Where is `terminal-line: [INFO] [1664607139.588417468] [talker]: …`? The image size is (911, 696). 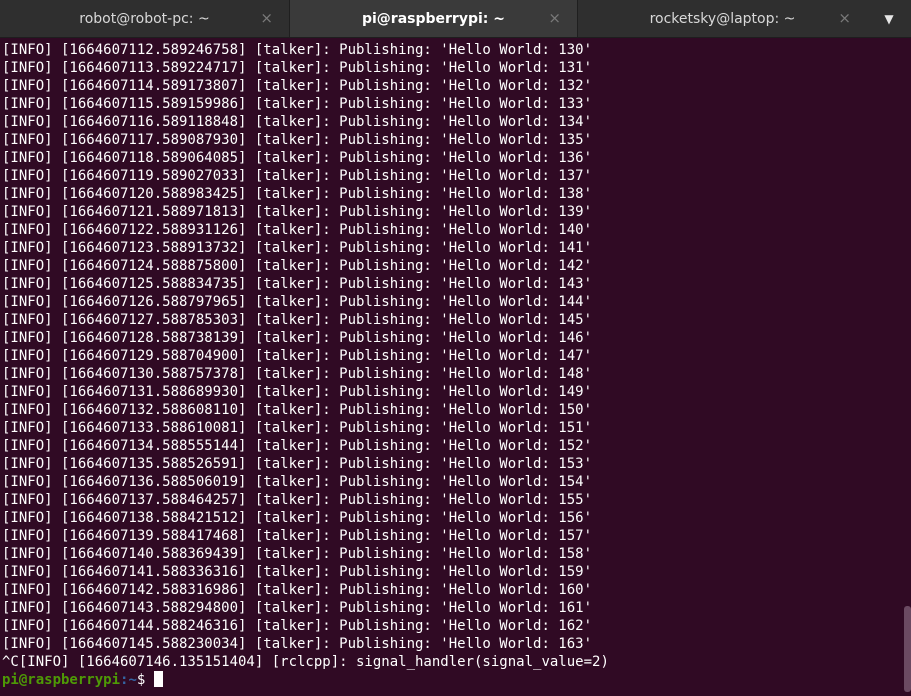 terminal-line: [INFO] [1664607139.588417468] [talker]: … is located at coordinates (297, 536).